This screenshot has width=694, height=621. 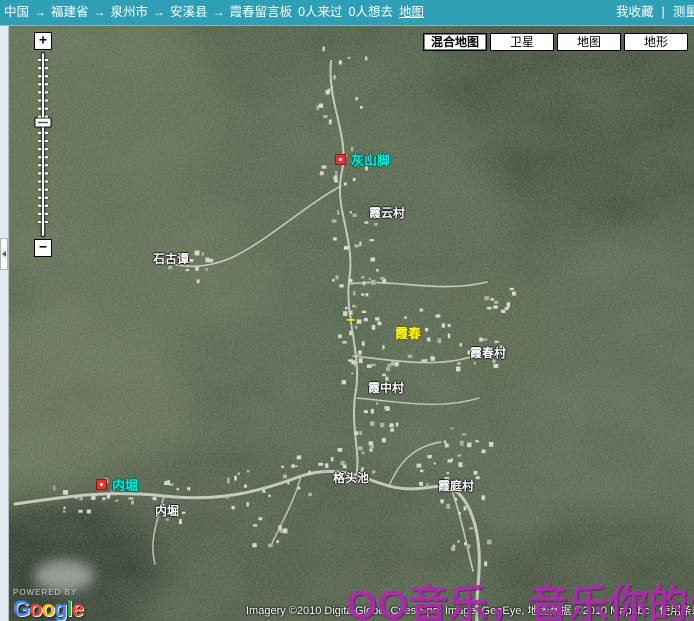 I want to click on map-type-terrain: 地形, so click(x=656, y=42).